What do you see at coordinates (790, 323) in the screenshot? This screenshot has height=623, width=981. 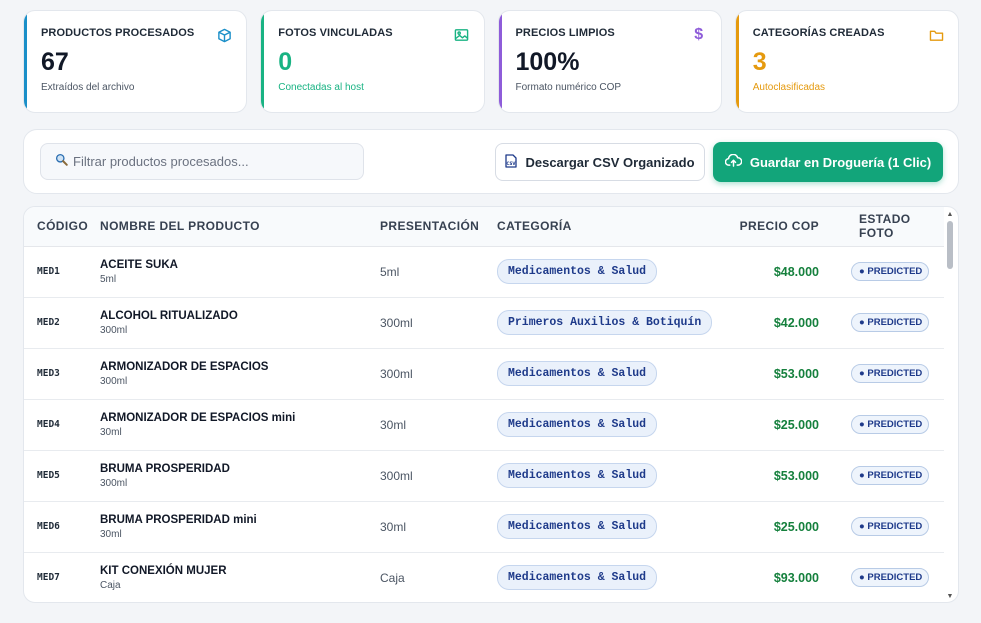 I see `product-price: $42.000` at bounding box center [790, 323].